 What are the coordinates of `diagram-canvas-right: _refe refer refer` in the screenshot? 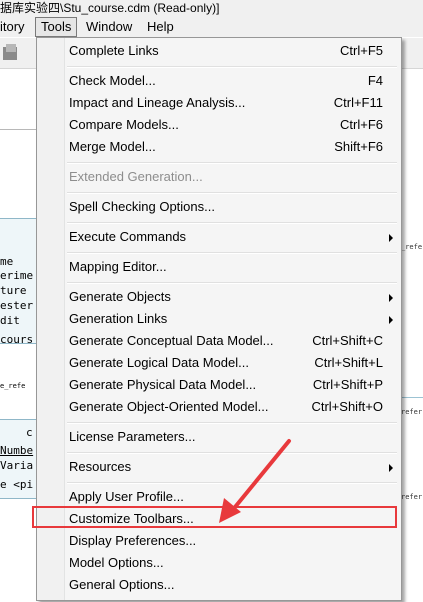 It's located at (411, 335).